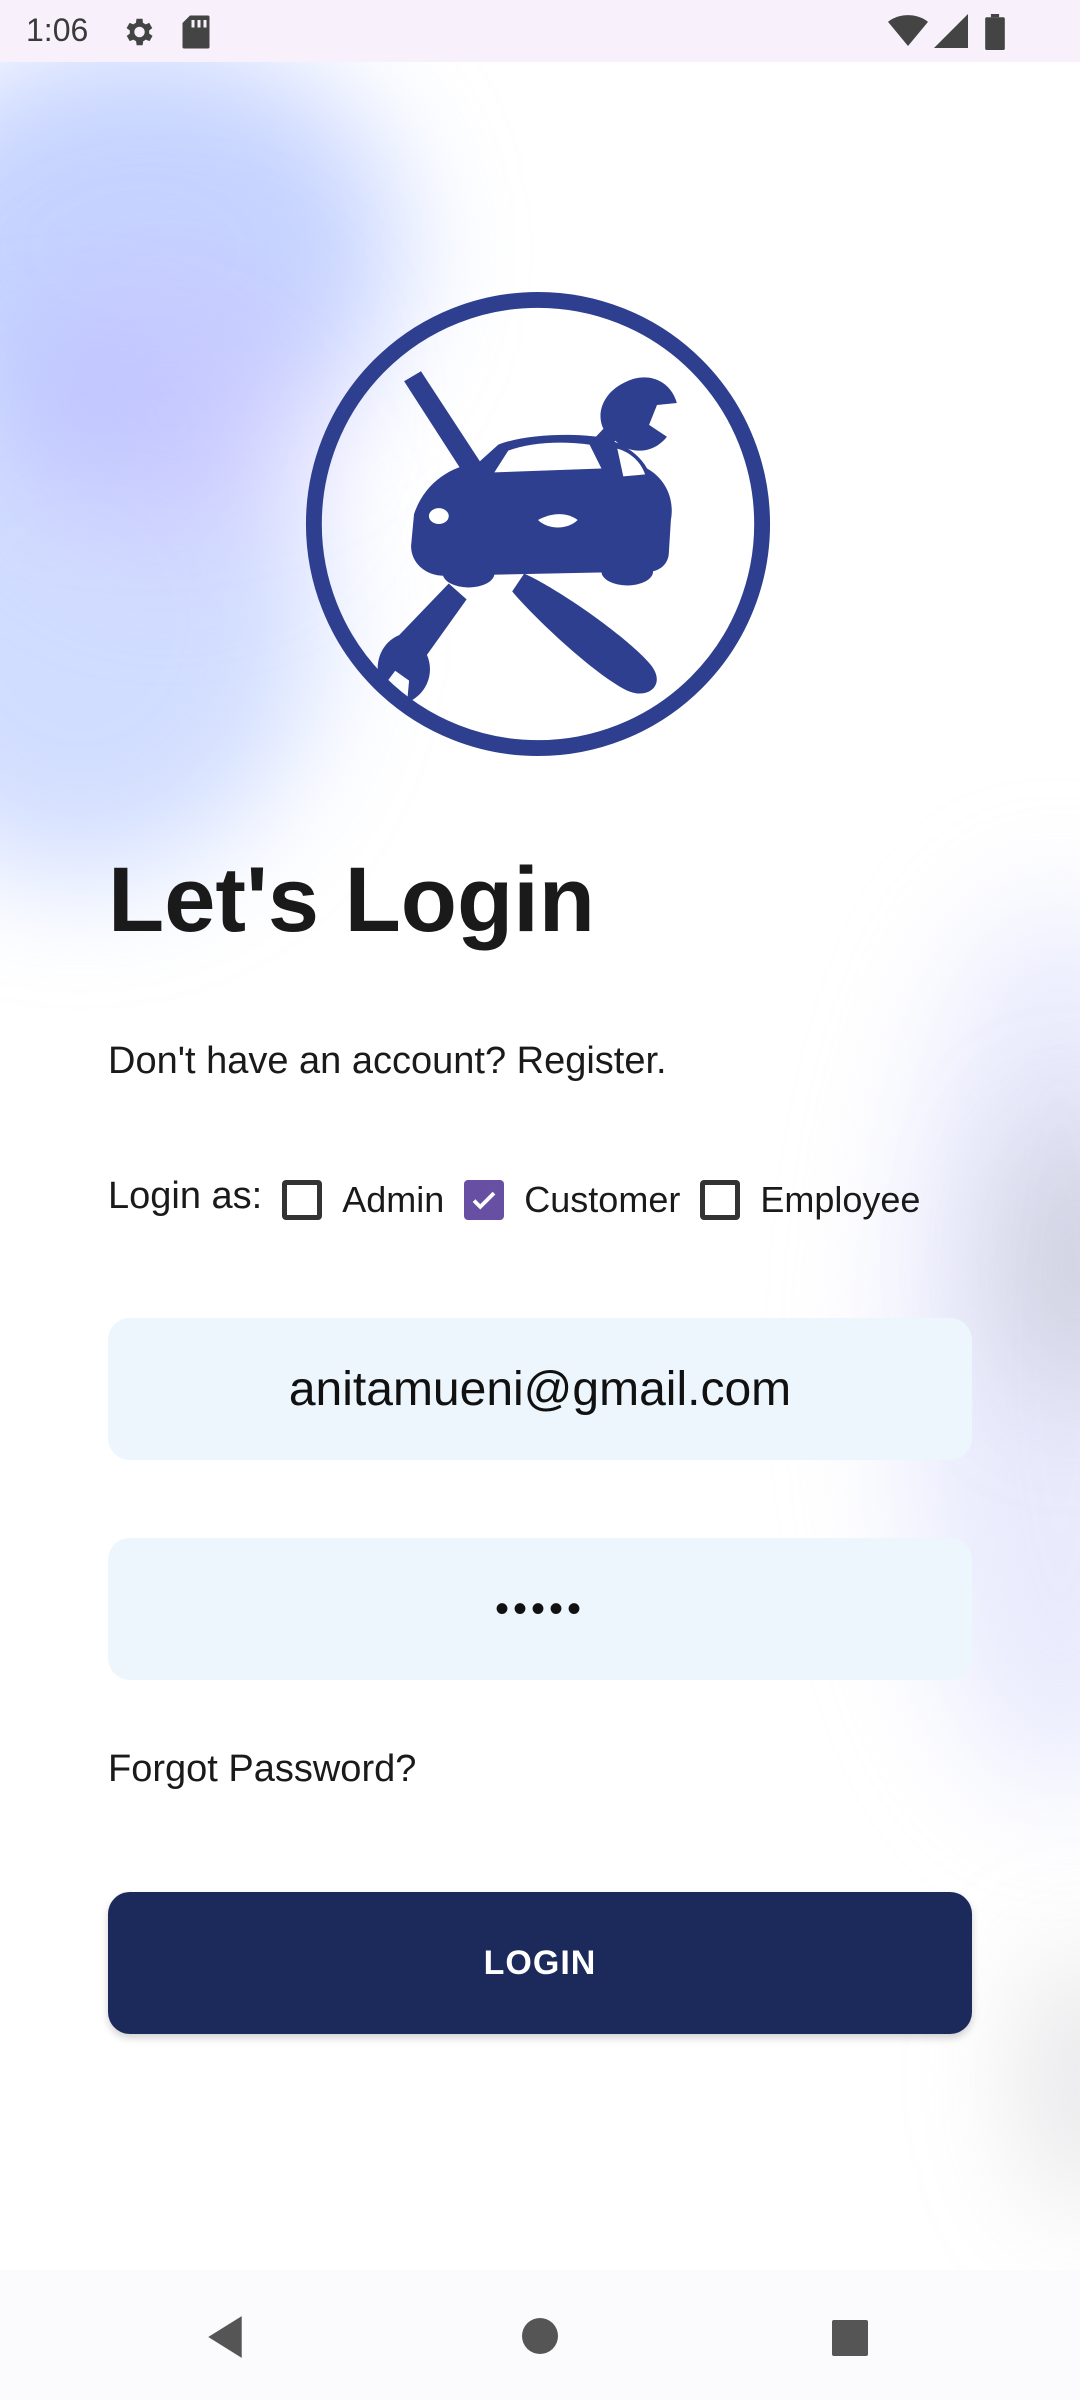 The image size is (1080, 2400). I want to click on register-link: Don't have an account? Register., so click(387, 1061).